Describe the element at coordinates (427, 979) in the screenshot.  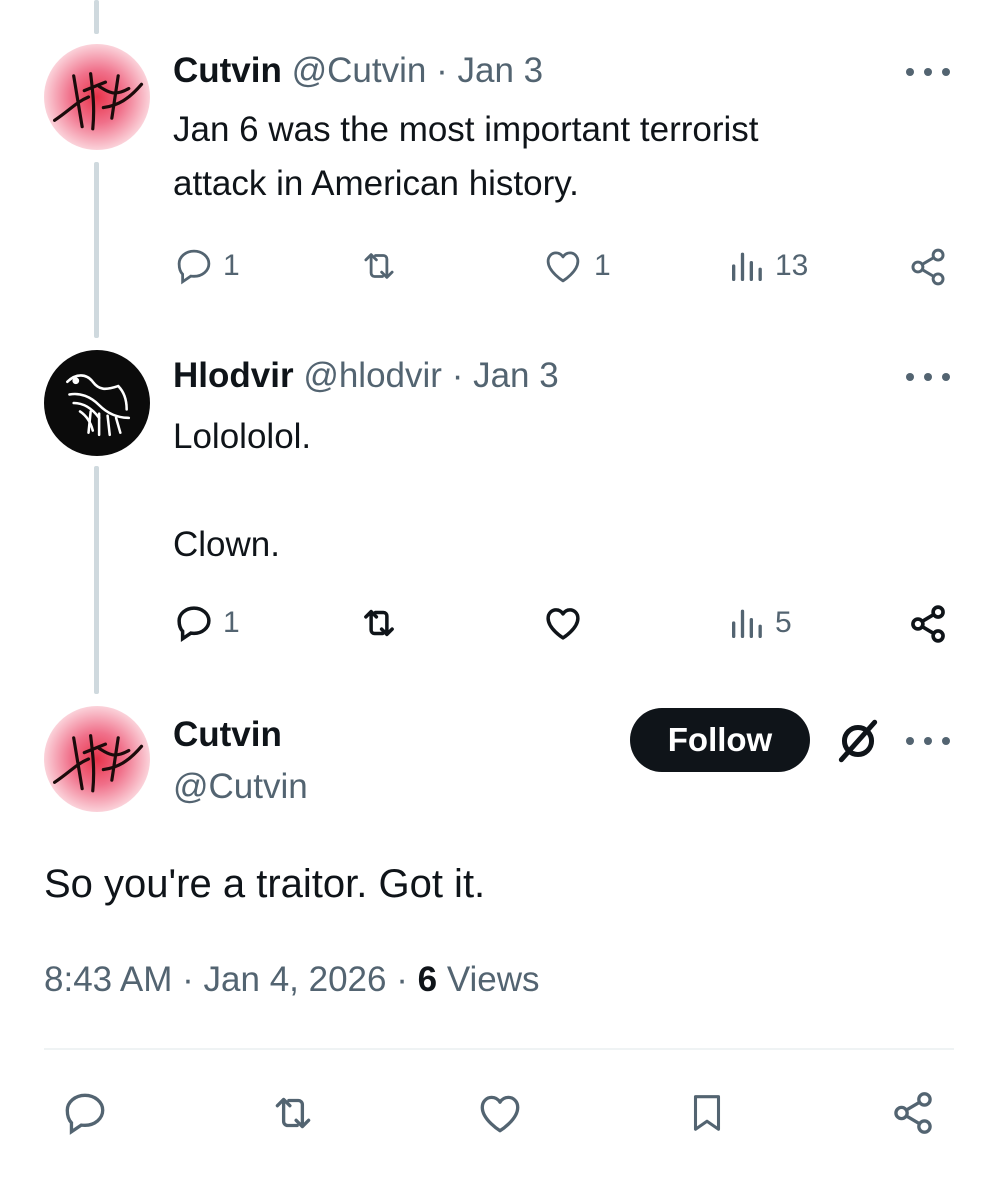
I see `views-count: 6` at that location.